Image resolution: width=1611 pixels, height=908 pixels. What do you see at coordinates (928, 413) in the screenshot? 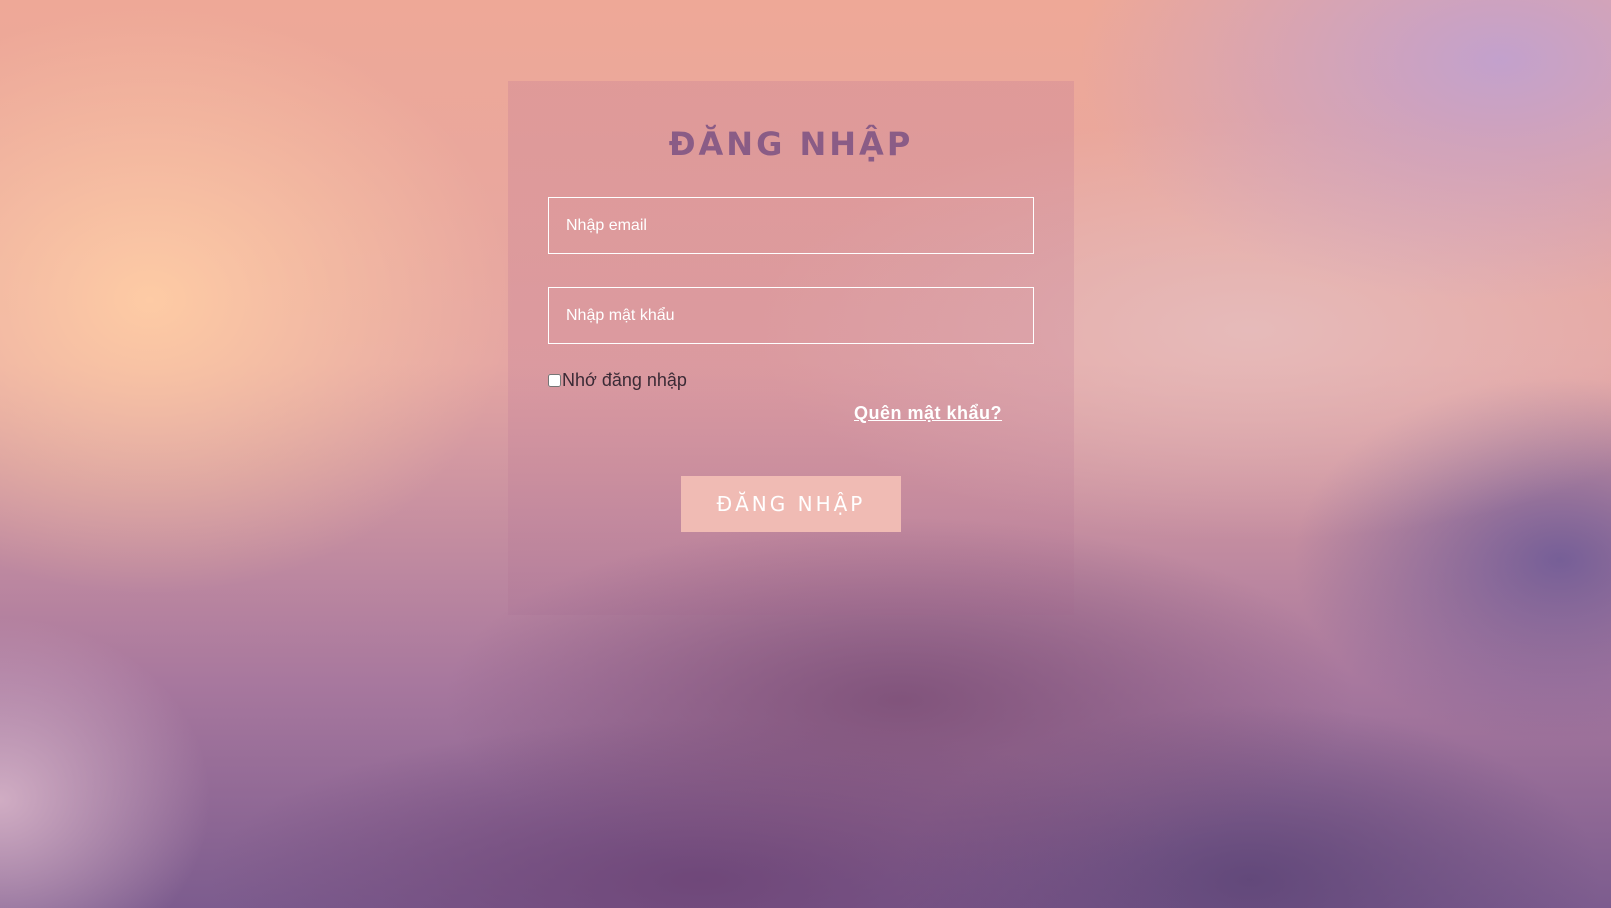
I see `forgot-password-link: Quên mật khẩu?` at bounding box center [928, 413].